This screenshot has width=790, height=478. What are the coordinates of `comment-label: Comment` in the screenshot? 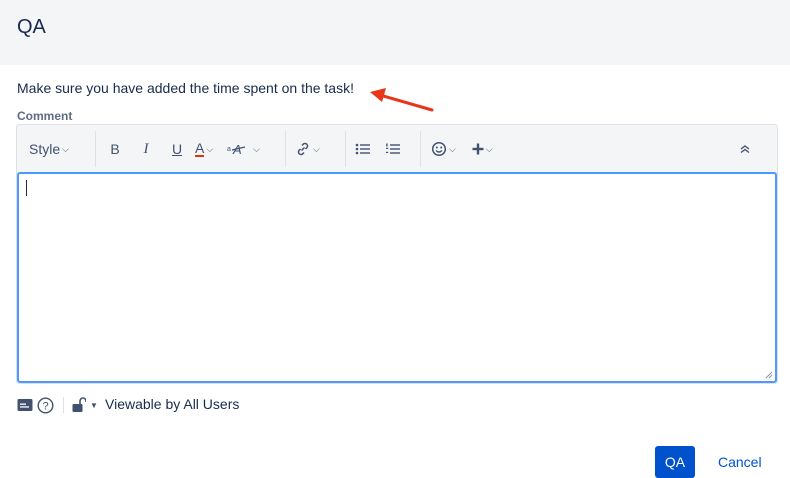 It's located at (45, 116).